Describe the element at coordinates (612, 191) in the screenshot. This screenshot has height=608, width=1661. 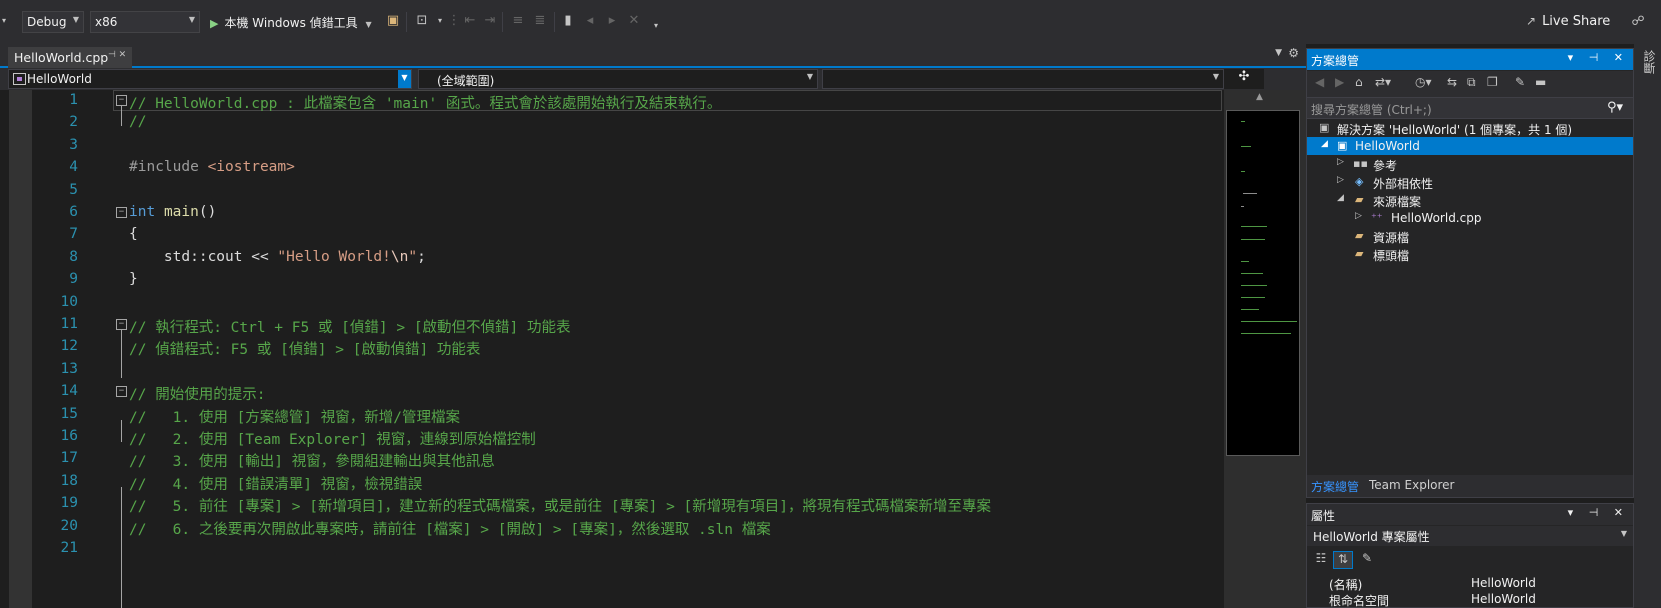
I see `code-line-5: 5` at that location.